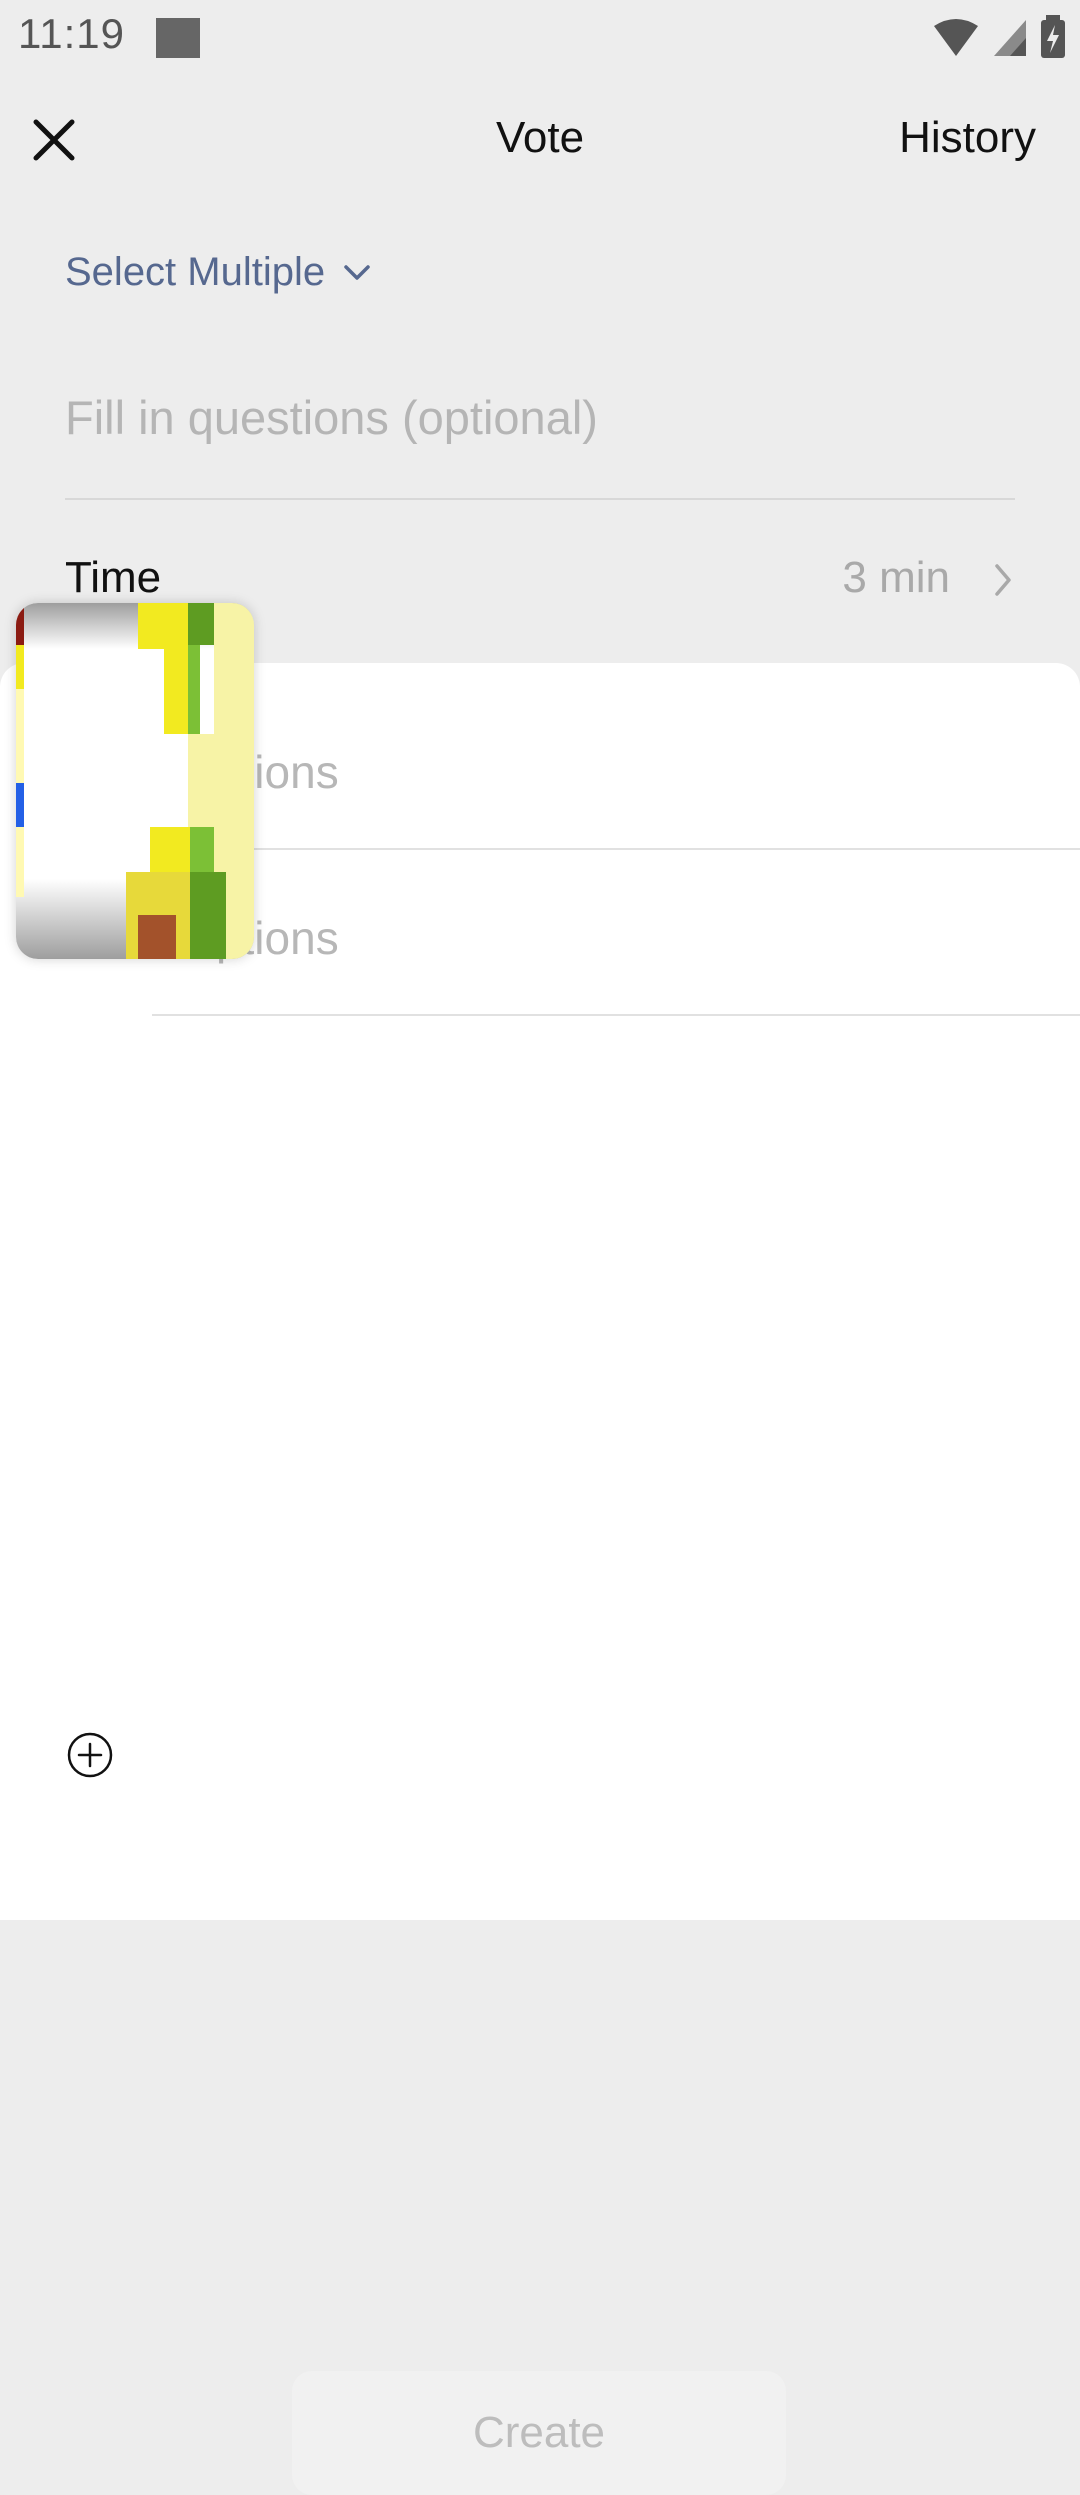 This screenshot has width=1080, height=2495. Describe the element at coordinates (1053, 36) in the screenshot. I see `battery-charging-icon` at that location.